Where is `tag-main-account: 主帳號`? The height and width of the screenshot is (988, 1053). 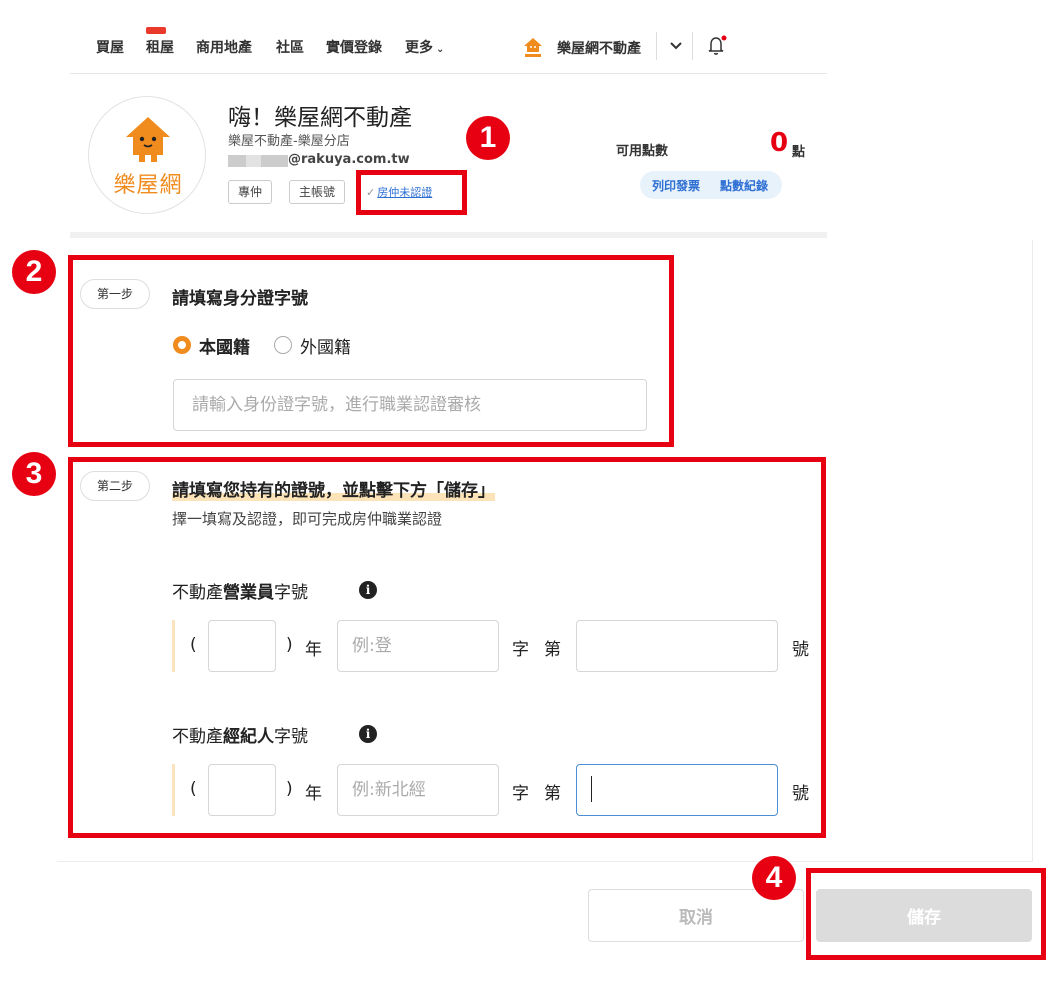
tag-main-account: 主帳號 is located at coordinates (317, 192).